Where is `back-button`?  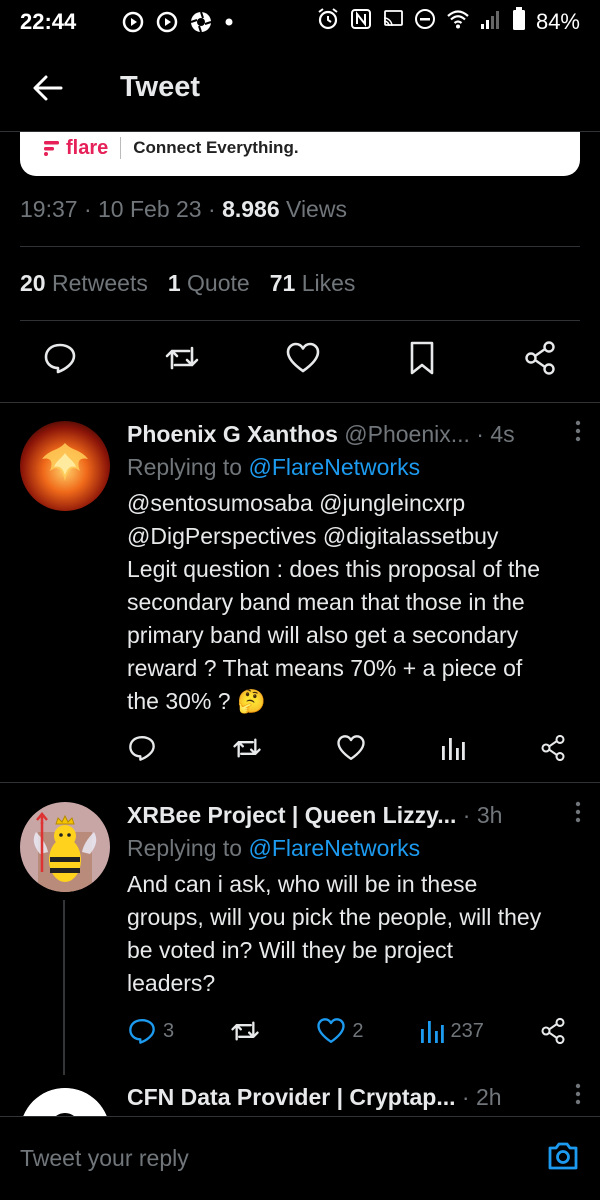 back-button is located at coordinates (48, 88).